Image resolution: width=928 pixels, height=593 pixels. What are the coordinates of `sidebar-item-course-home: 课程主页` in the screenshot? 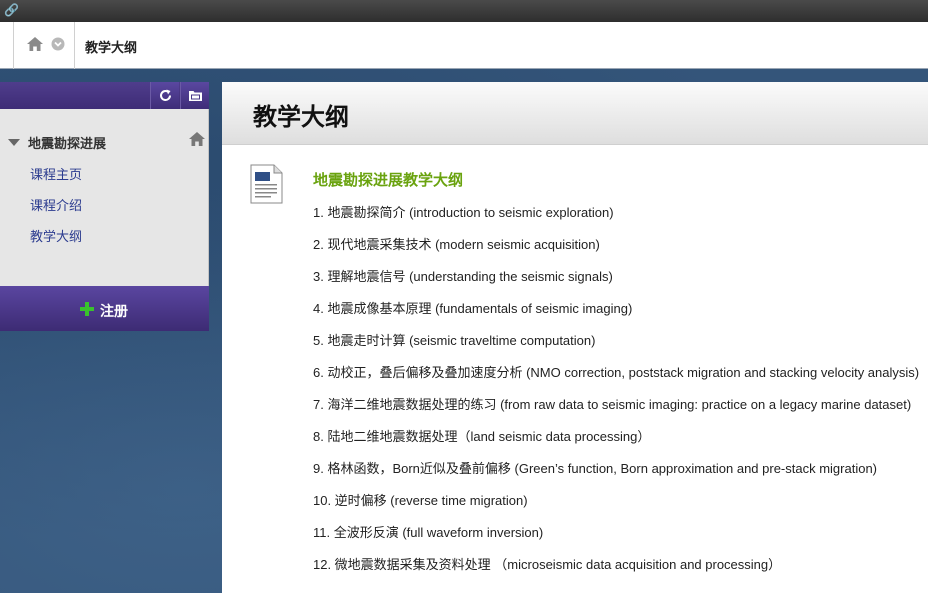 It's located at (56, 173).